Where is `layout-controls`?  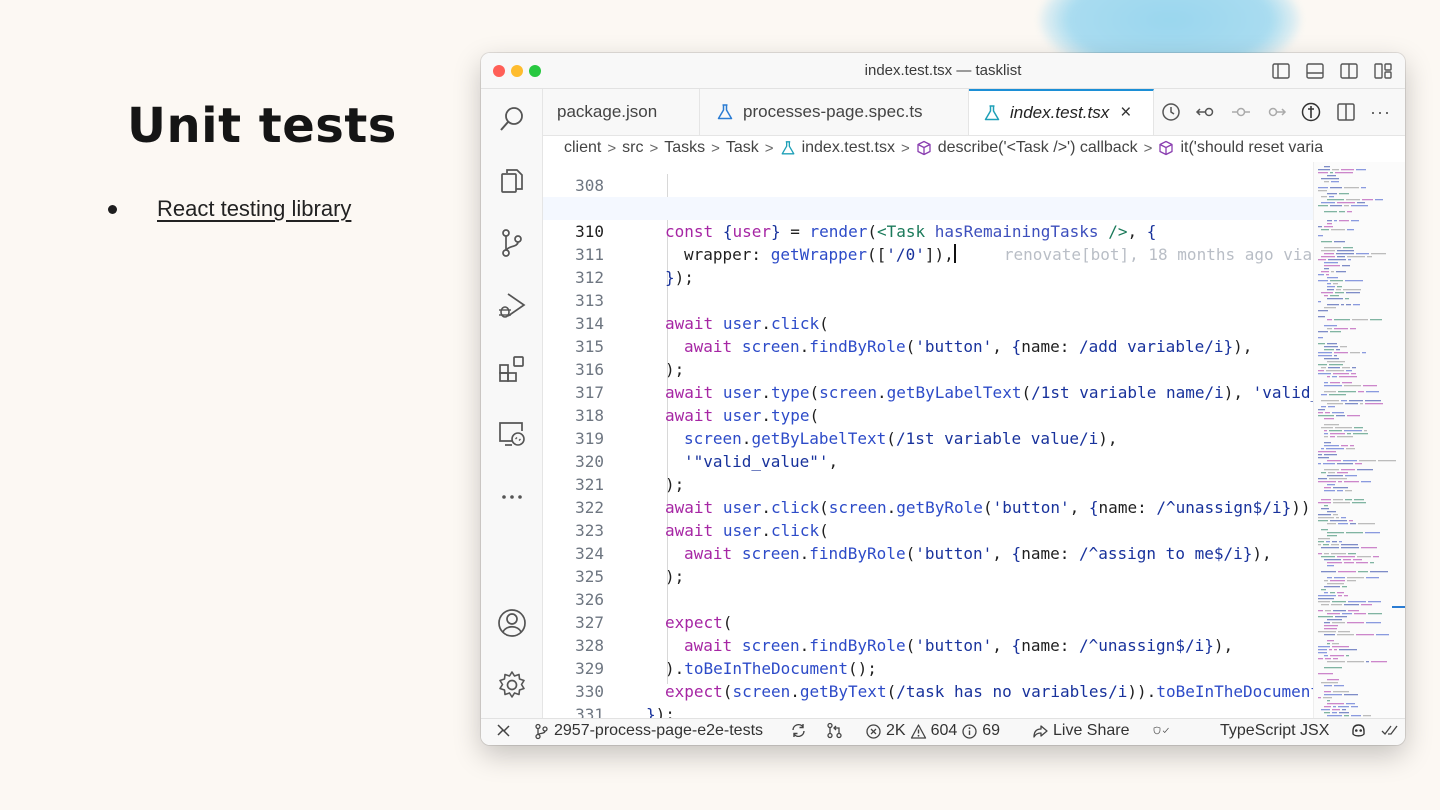
layout-controls is located at coordinates (1332, 71).